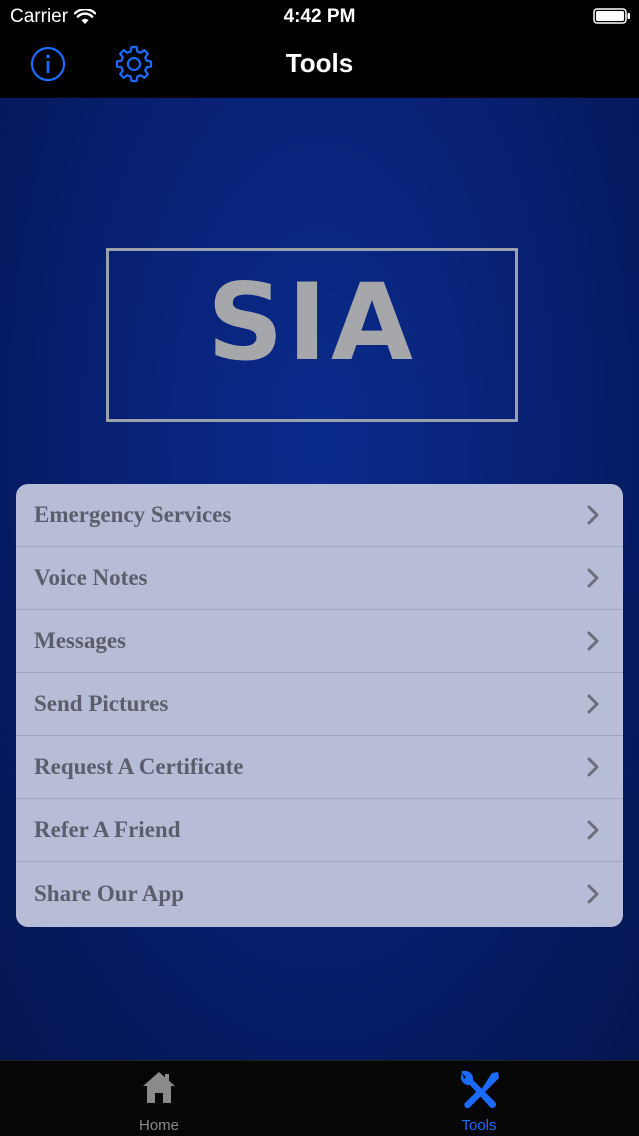  I want to click on menu-item-send-pictures: Send Pictures, so click(319, 704).